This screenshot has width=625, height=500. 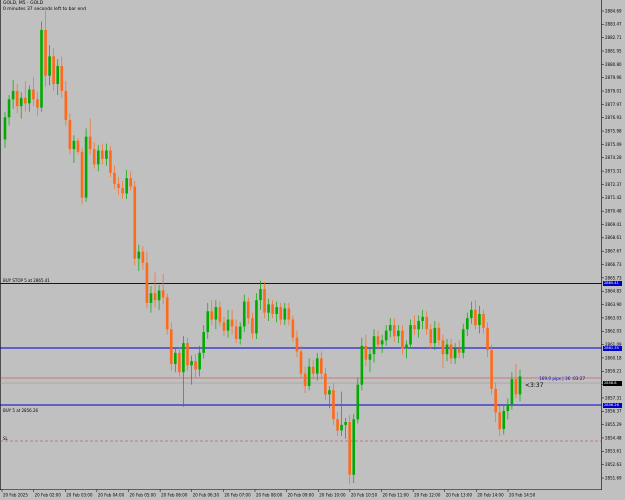 What do you see at coordinates (613, 437) in the screenshot?
I see `price-tick-label: 2854.48` at bounding box center [613, 437].